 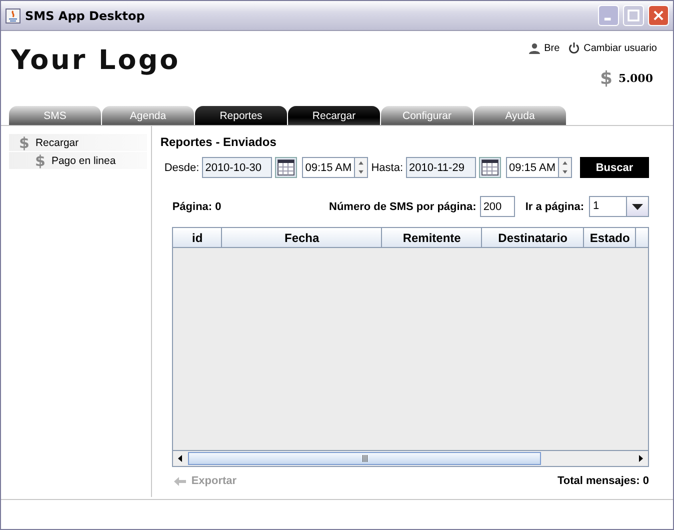 I want to click on page-dropdown: 1, so click(x=619, y=206).